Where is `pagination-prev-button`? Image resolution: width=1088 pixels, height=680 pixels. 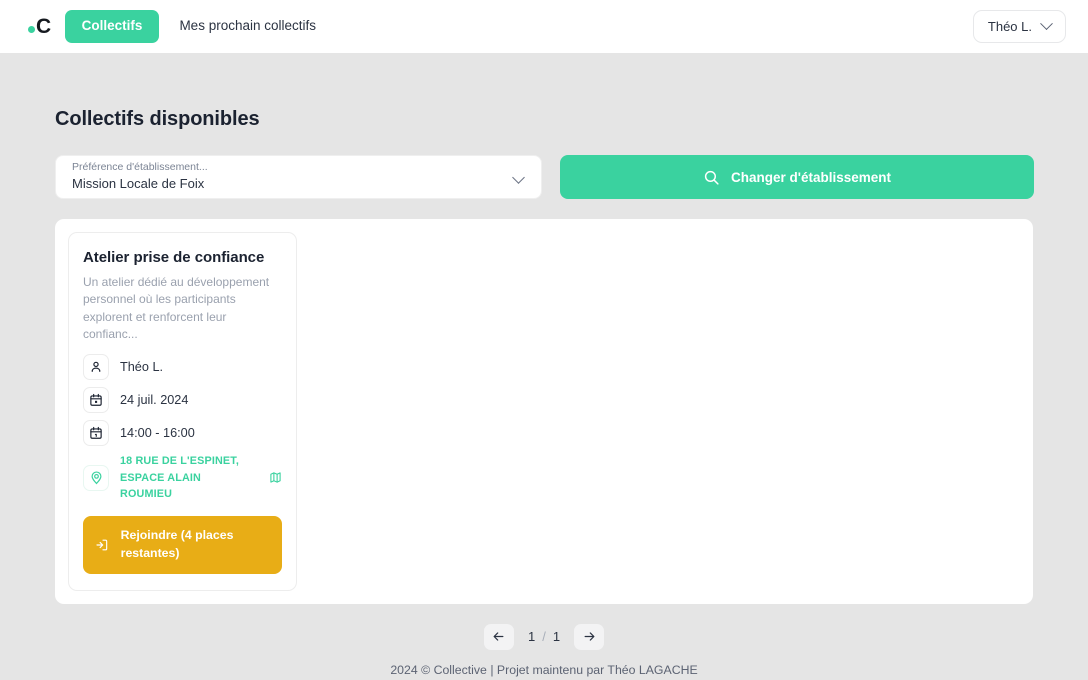
pagination-prev-button is located at coordinates (498, 636).